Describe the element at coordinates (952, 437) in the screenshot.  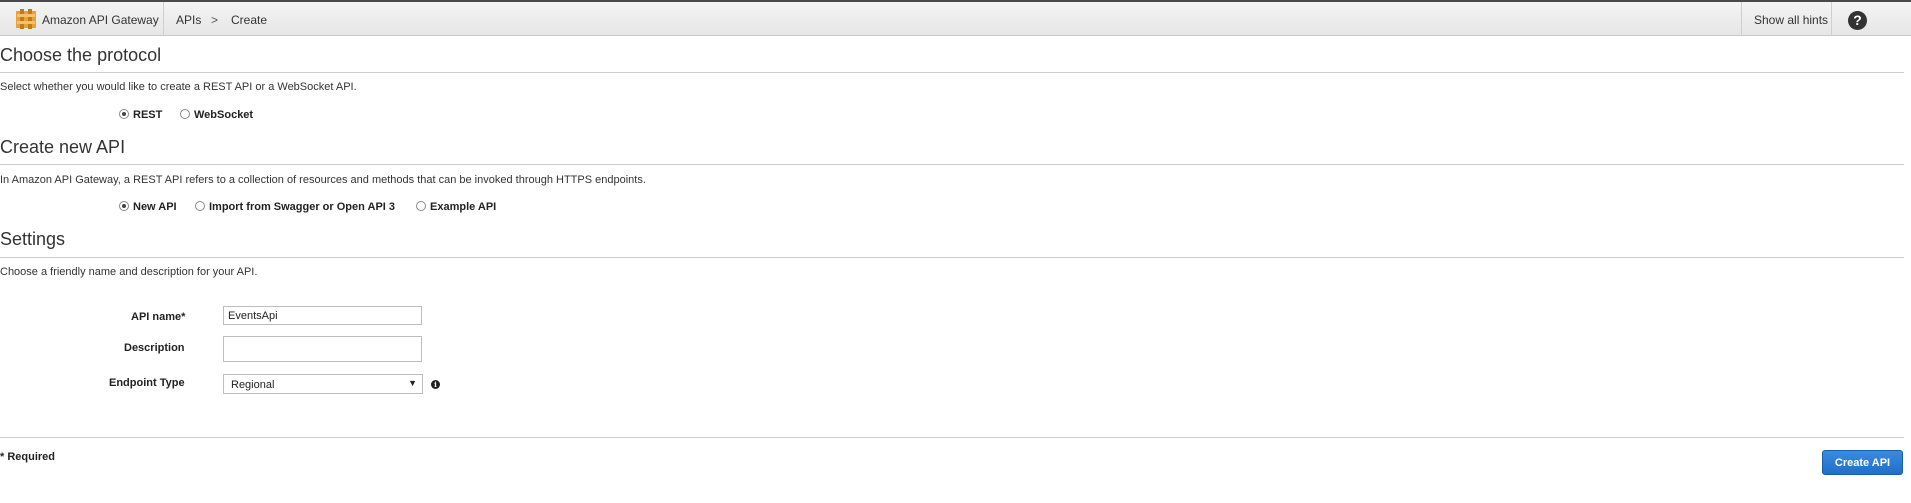
I see `footer-divider` at that location.